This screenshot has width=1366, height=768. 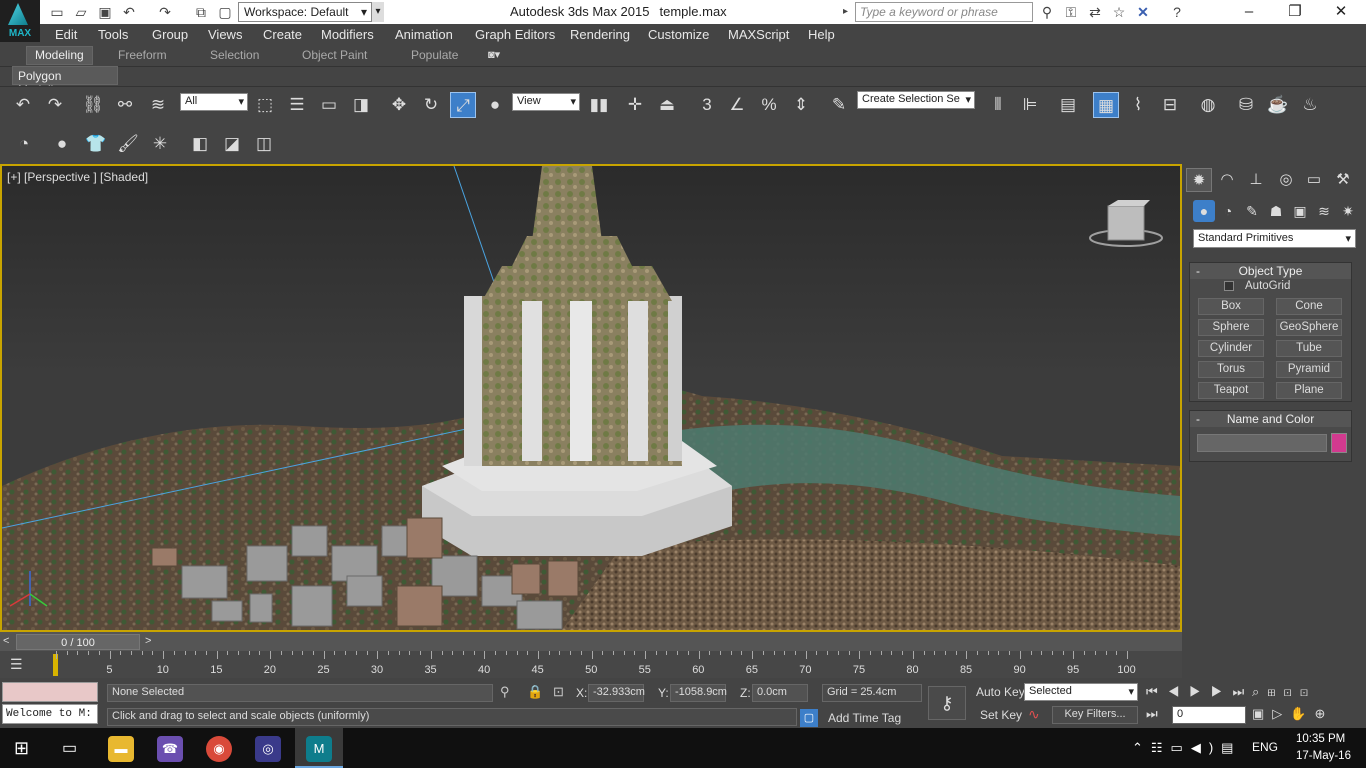 What do you see at coordinates (234, 55) in the screenshot?
I see `tab-selection: Selection` at bounding box center [234, 55].